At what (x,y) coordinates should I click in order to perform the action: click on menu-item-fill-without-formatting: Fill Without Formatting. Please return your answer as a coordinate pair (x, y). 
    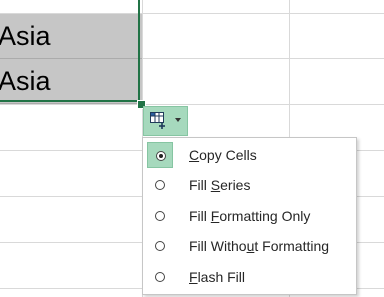
    Looking at the image, I should click on (249, 246).